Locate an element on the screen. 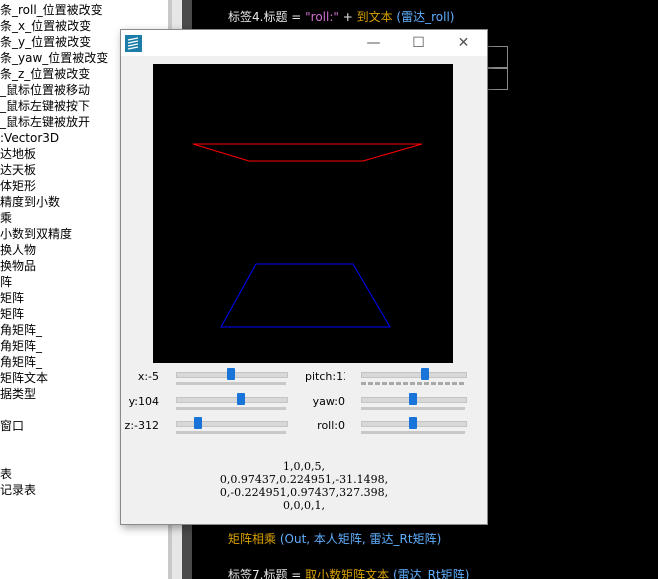  tree-item: 表 is located at coordinates (6, 474).